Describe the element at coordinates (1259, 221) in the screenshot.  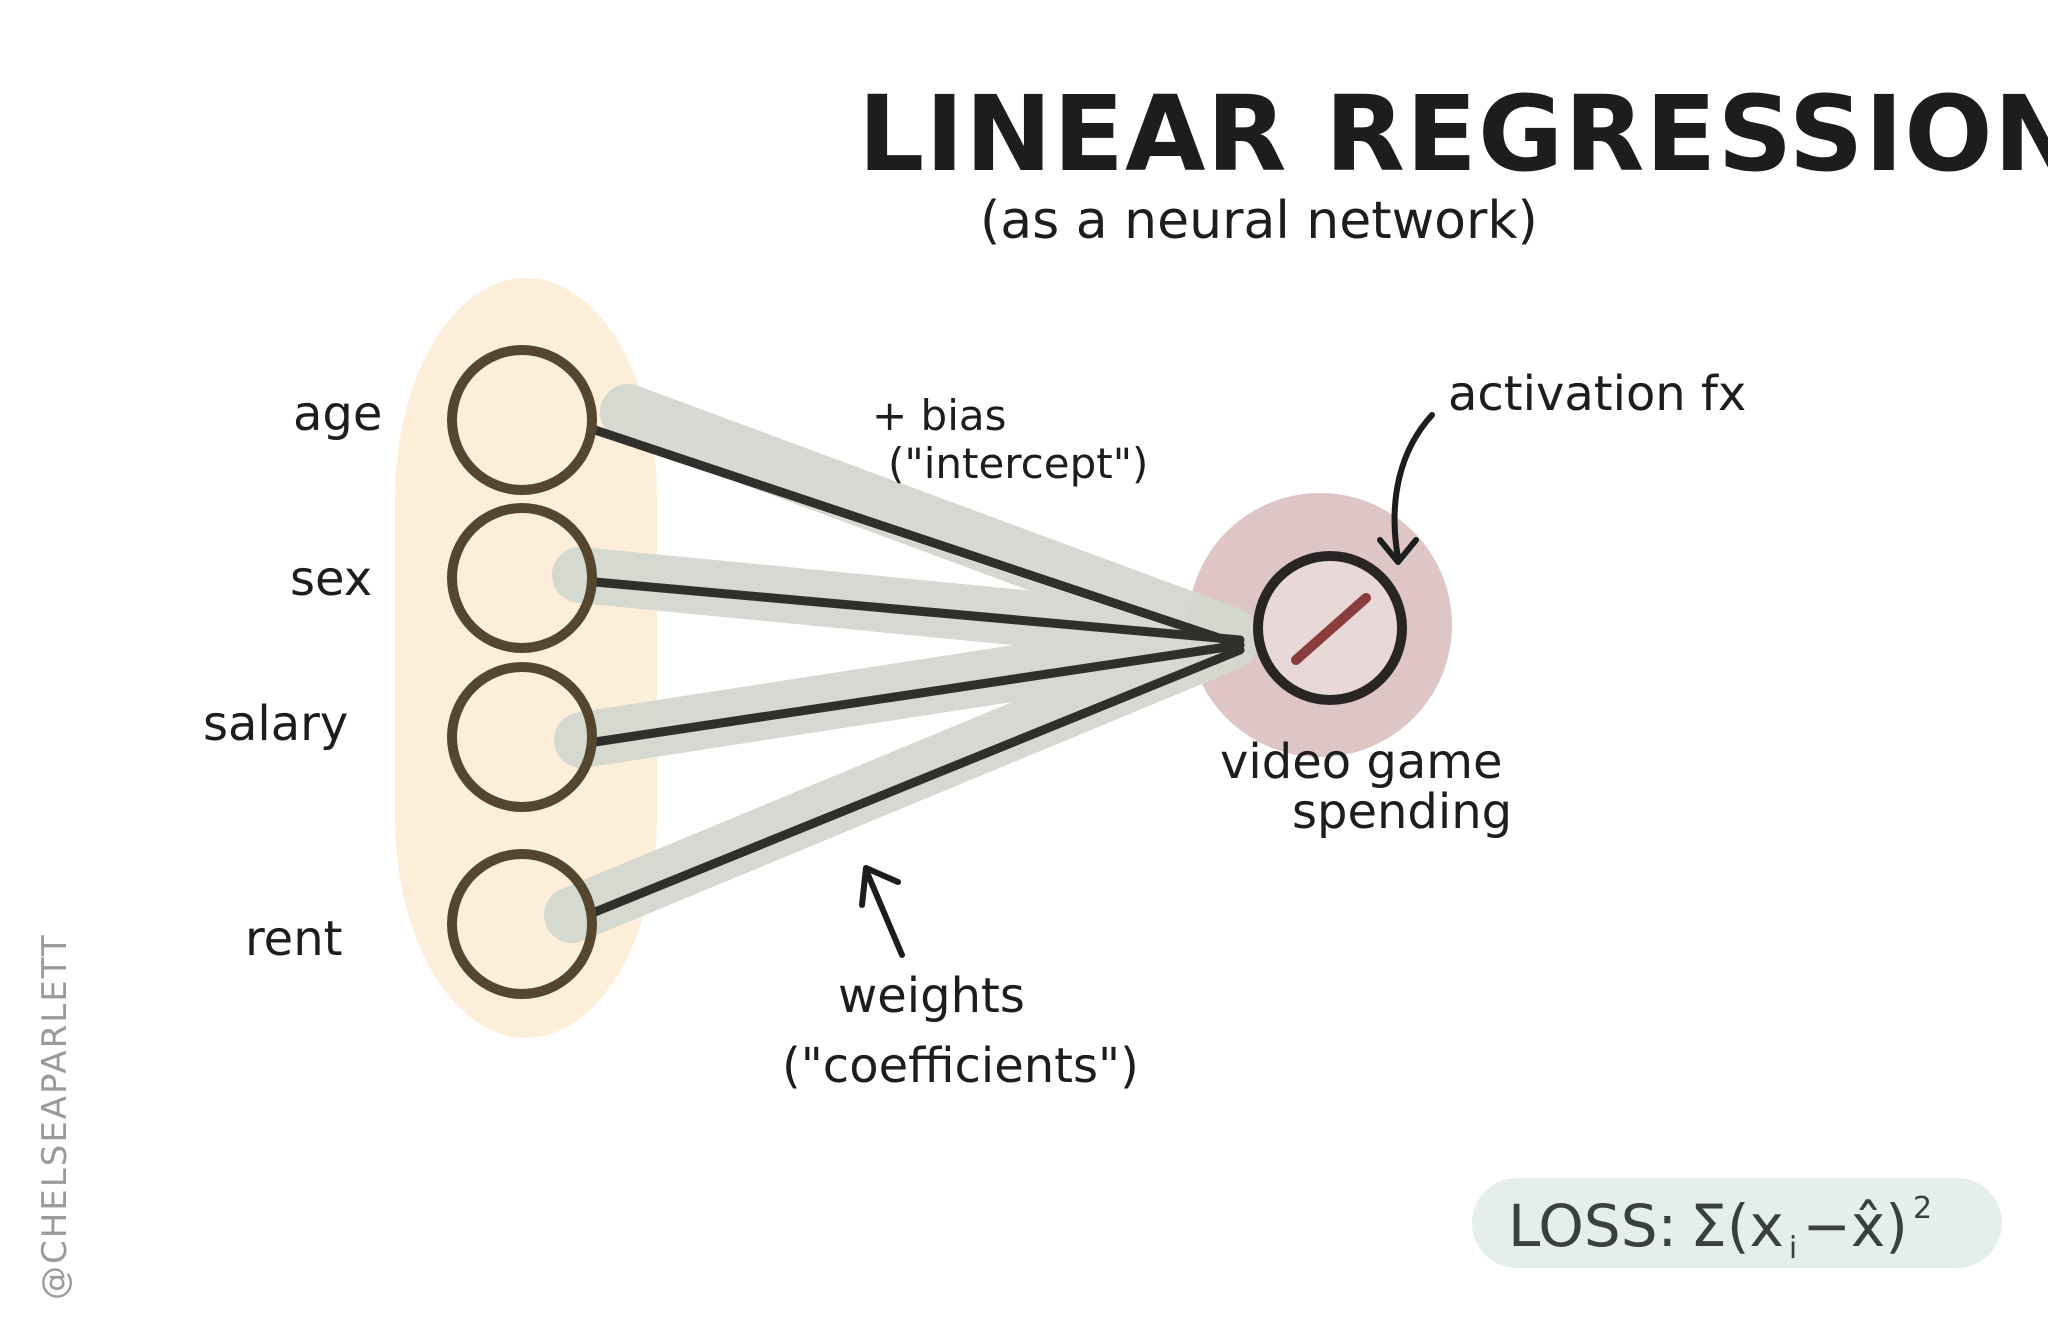
I see `diagram-subtitle: (as a neural network)` at that location.